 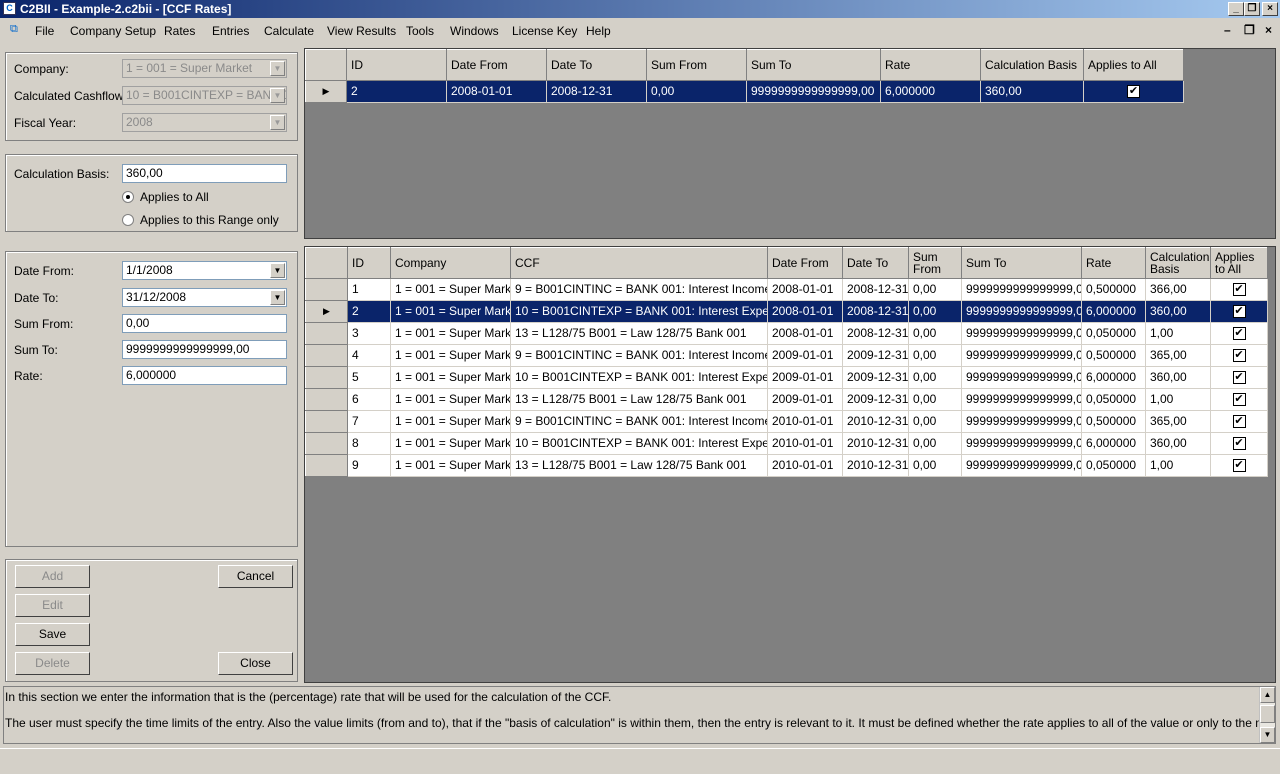 What do you see at coordinates (204, 95) in the screenshot?
I see `cashflow-select: 10 = B001CINTEXP = BANK 0 ▼` at bounding box center [204, 95].